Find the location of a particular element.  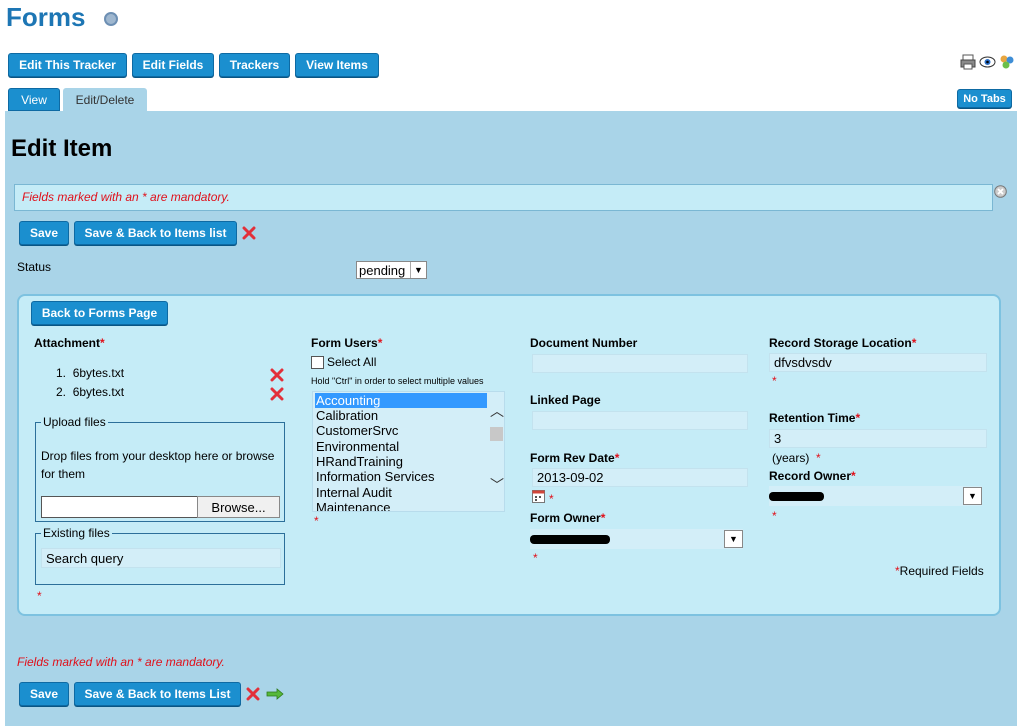

view-items-button: View Items is located at coordinates (337, 65).